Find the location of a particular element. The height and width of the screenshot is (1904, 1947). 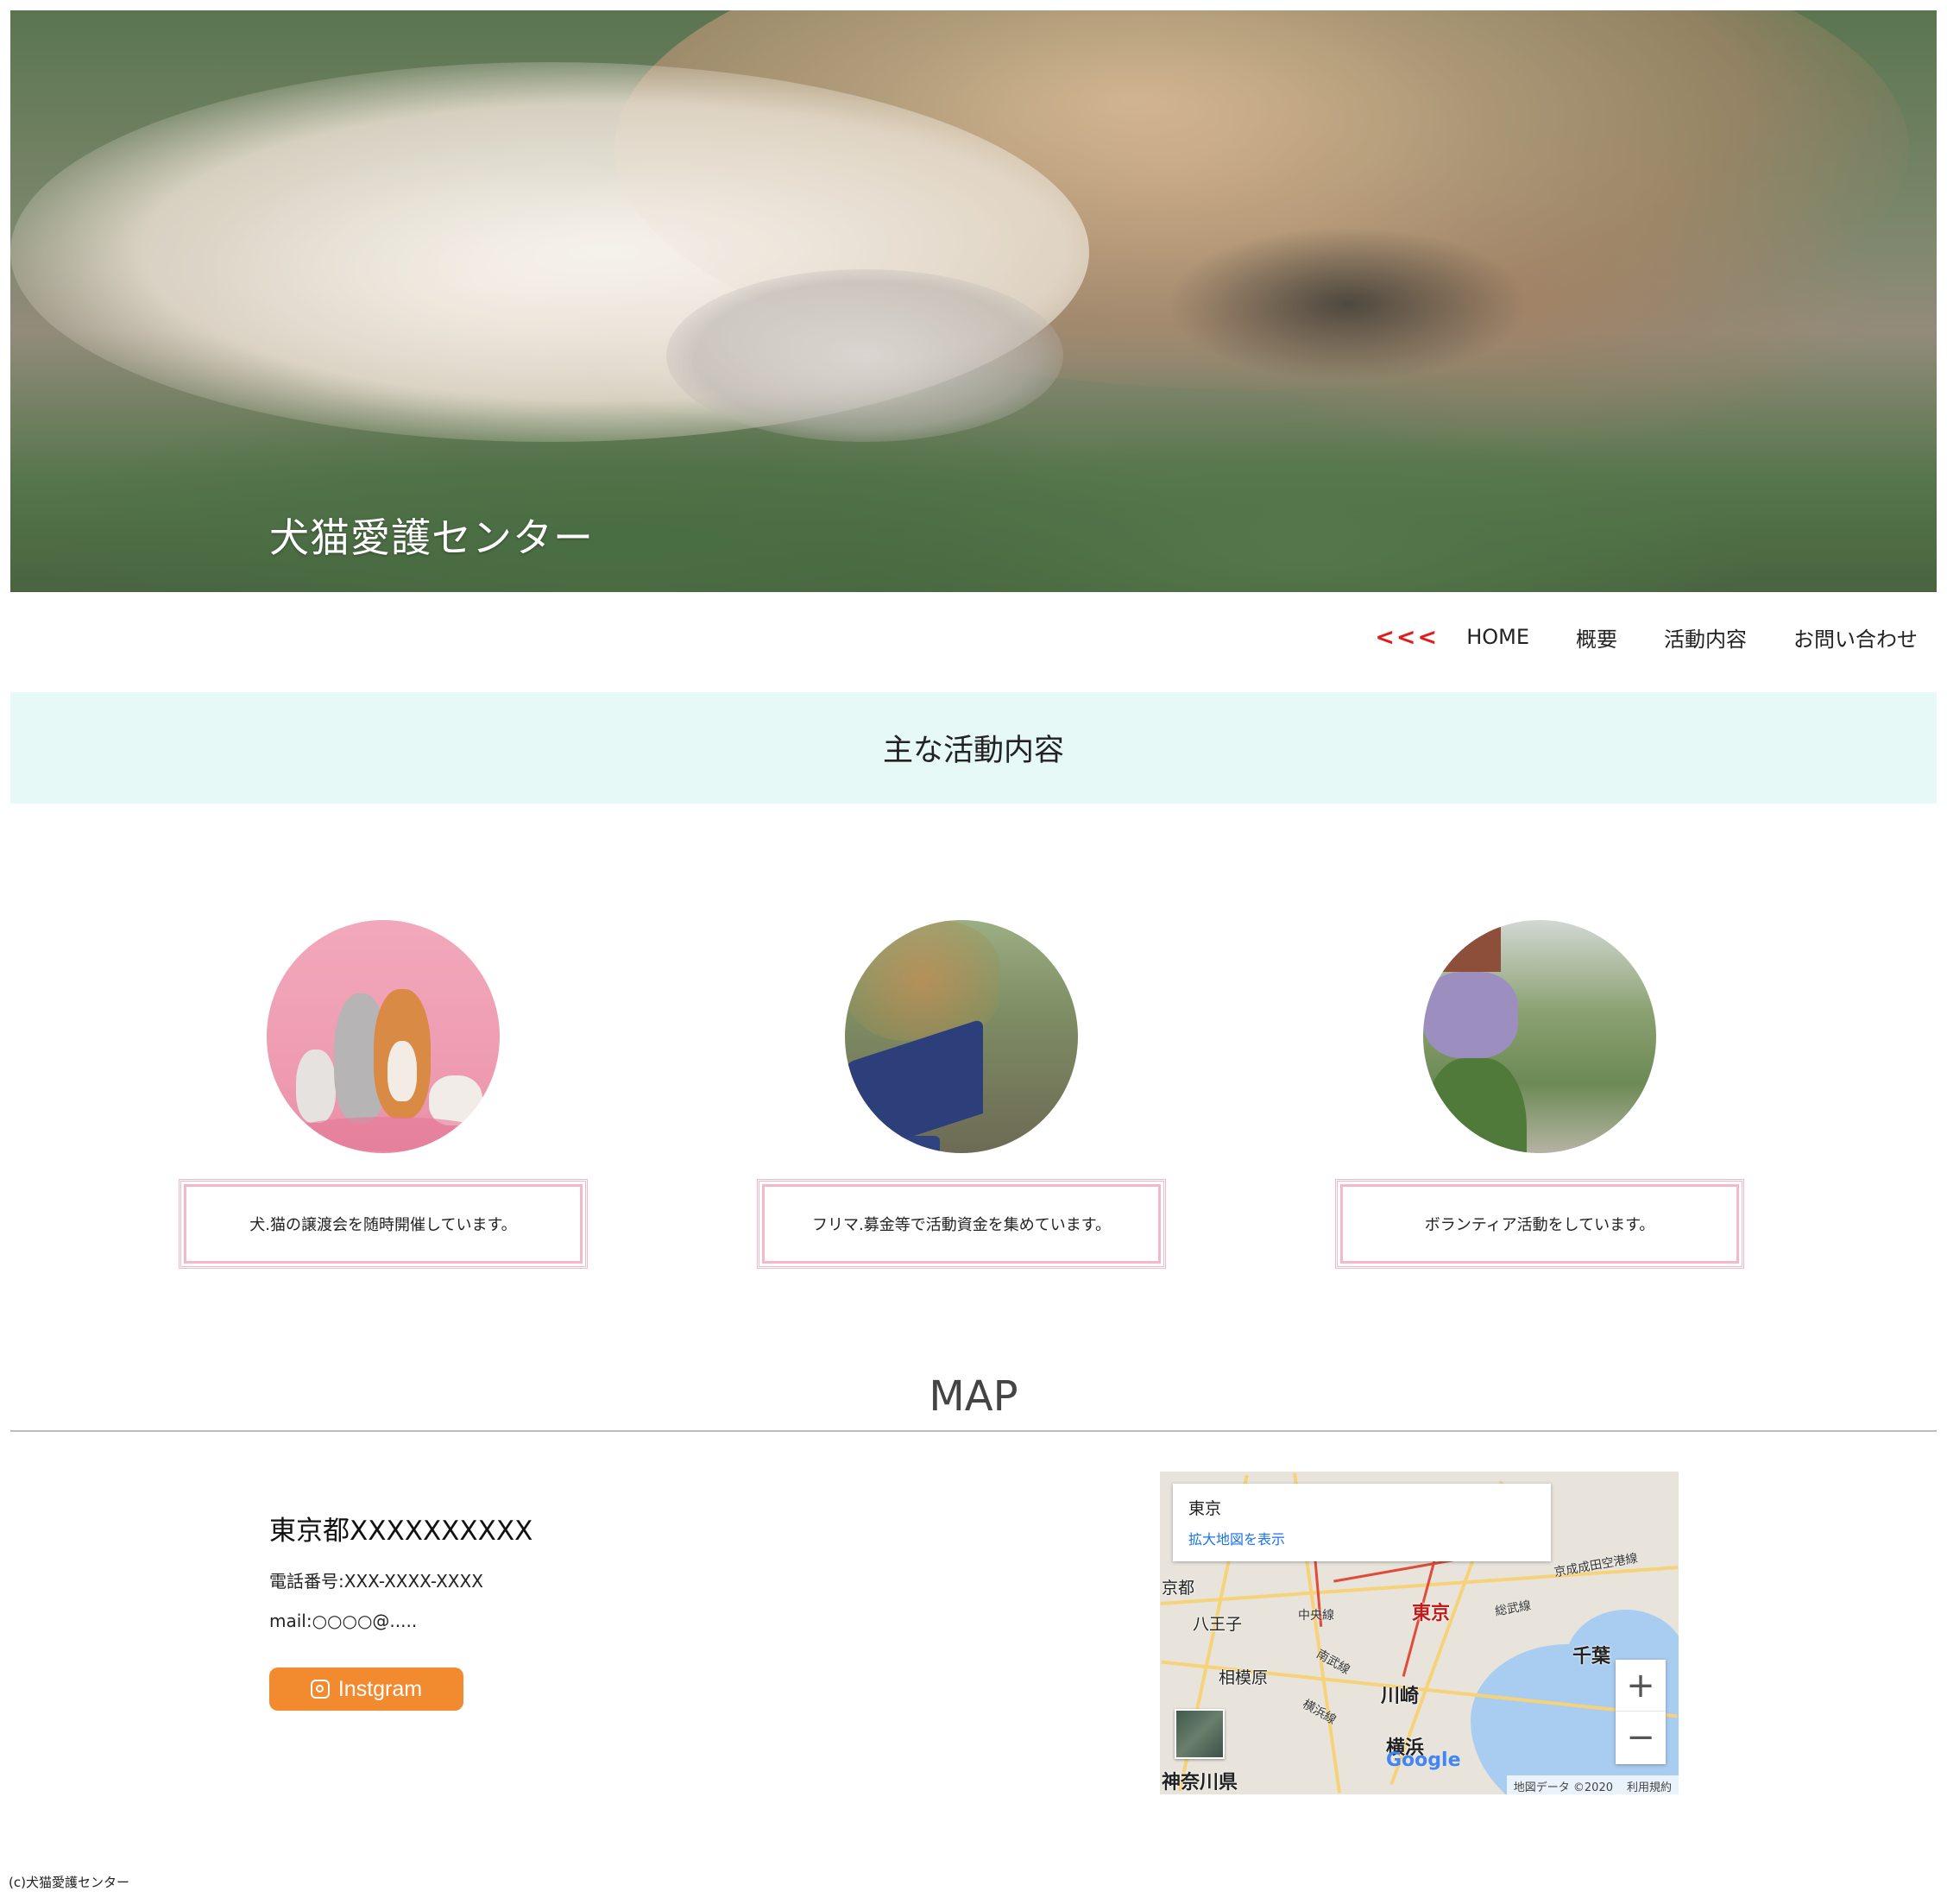

instagram-button-label: Instgram is located at coordinates (380, 1689).